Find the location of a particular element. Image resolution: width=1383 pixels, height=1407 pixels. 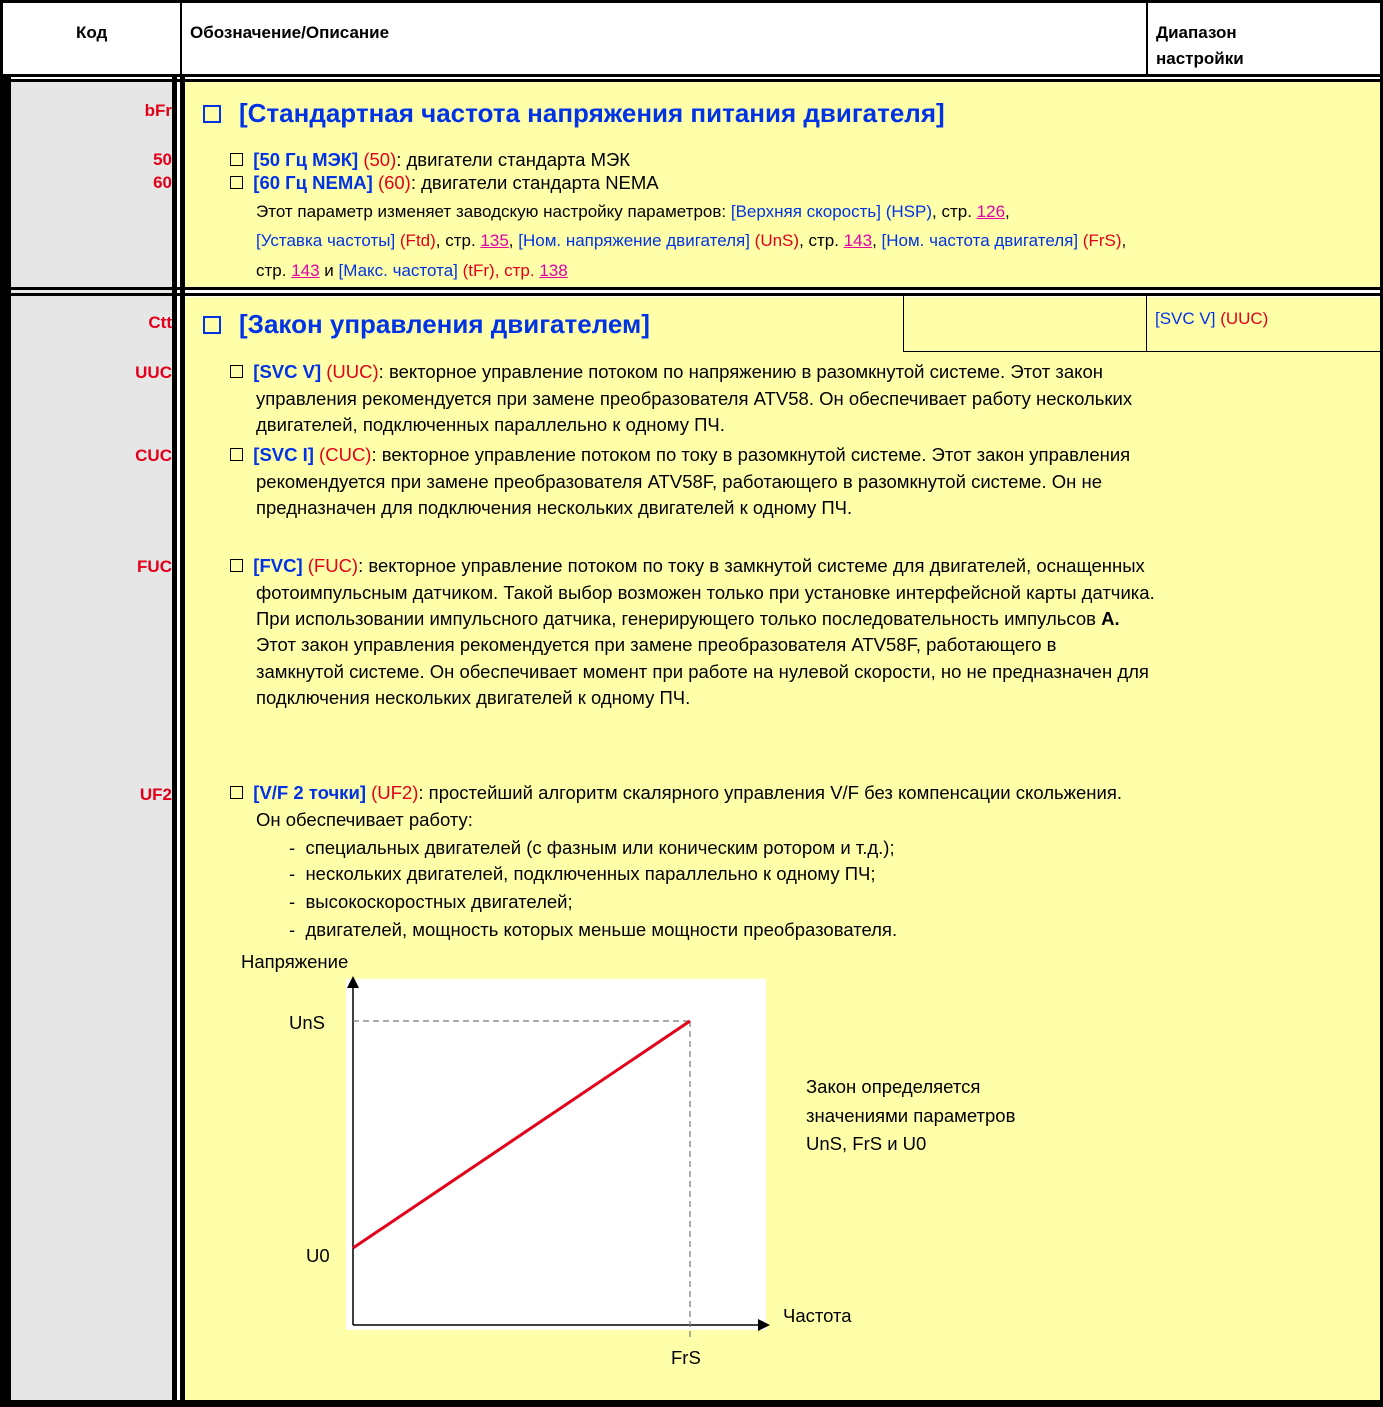

chart-annotation-3: UnS, FrS и U0 is located at coordinates (866, 1143).